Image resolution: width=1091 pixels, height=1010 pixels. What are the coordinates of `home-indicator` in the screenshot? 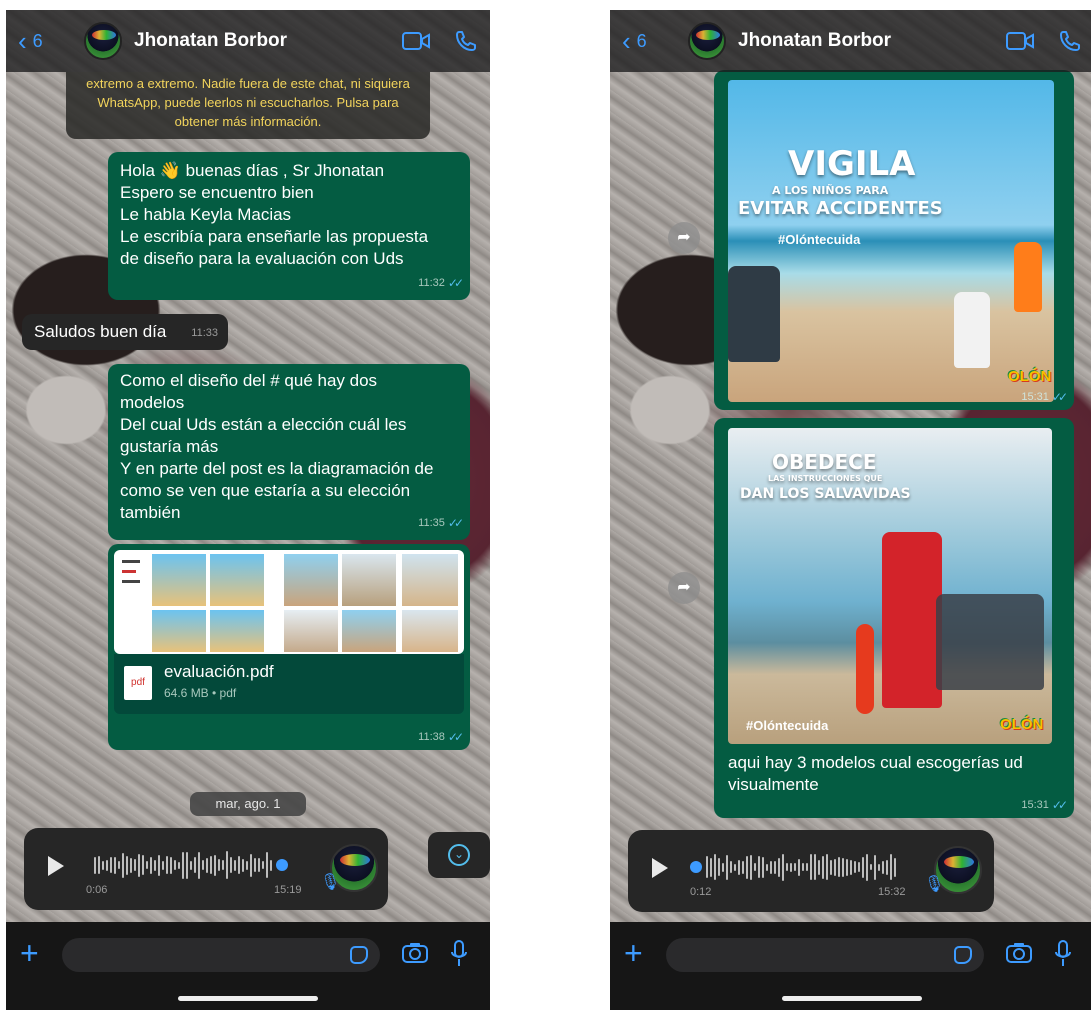 It's located at (248, 998).